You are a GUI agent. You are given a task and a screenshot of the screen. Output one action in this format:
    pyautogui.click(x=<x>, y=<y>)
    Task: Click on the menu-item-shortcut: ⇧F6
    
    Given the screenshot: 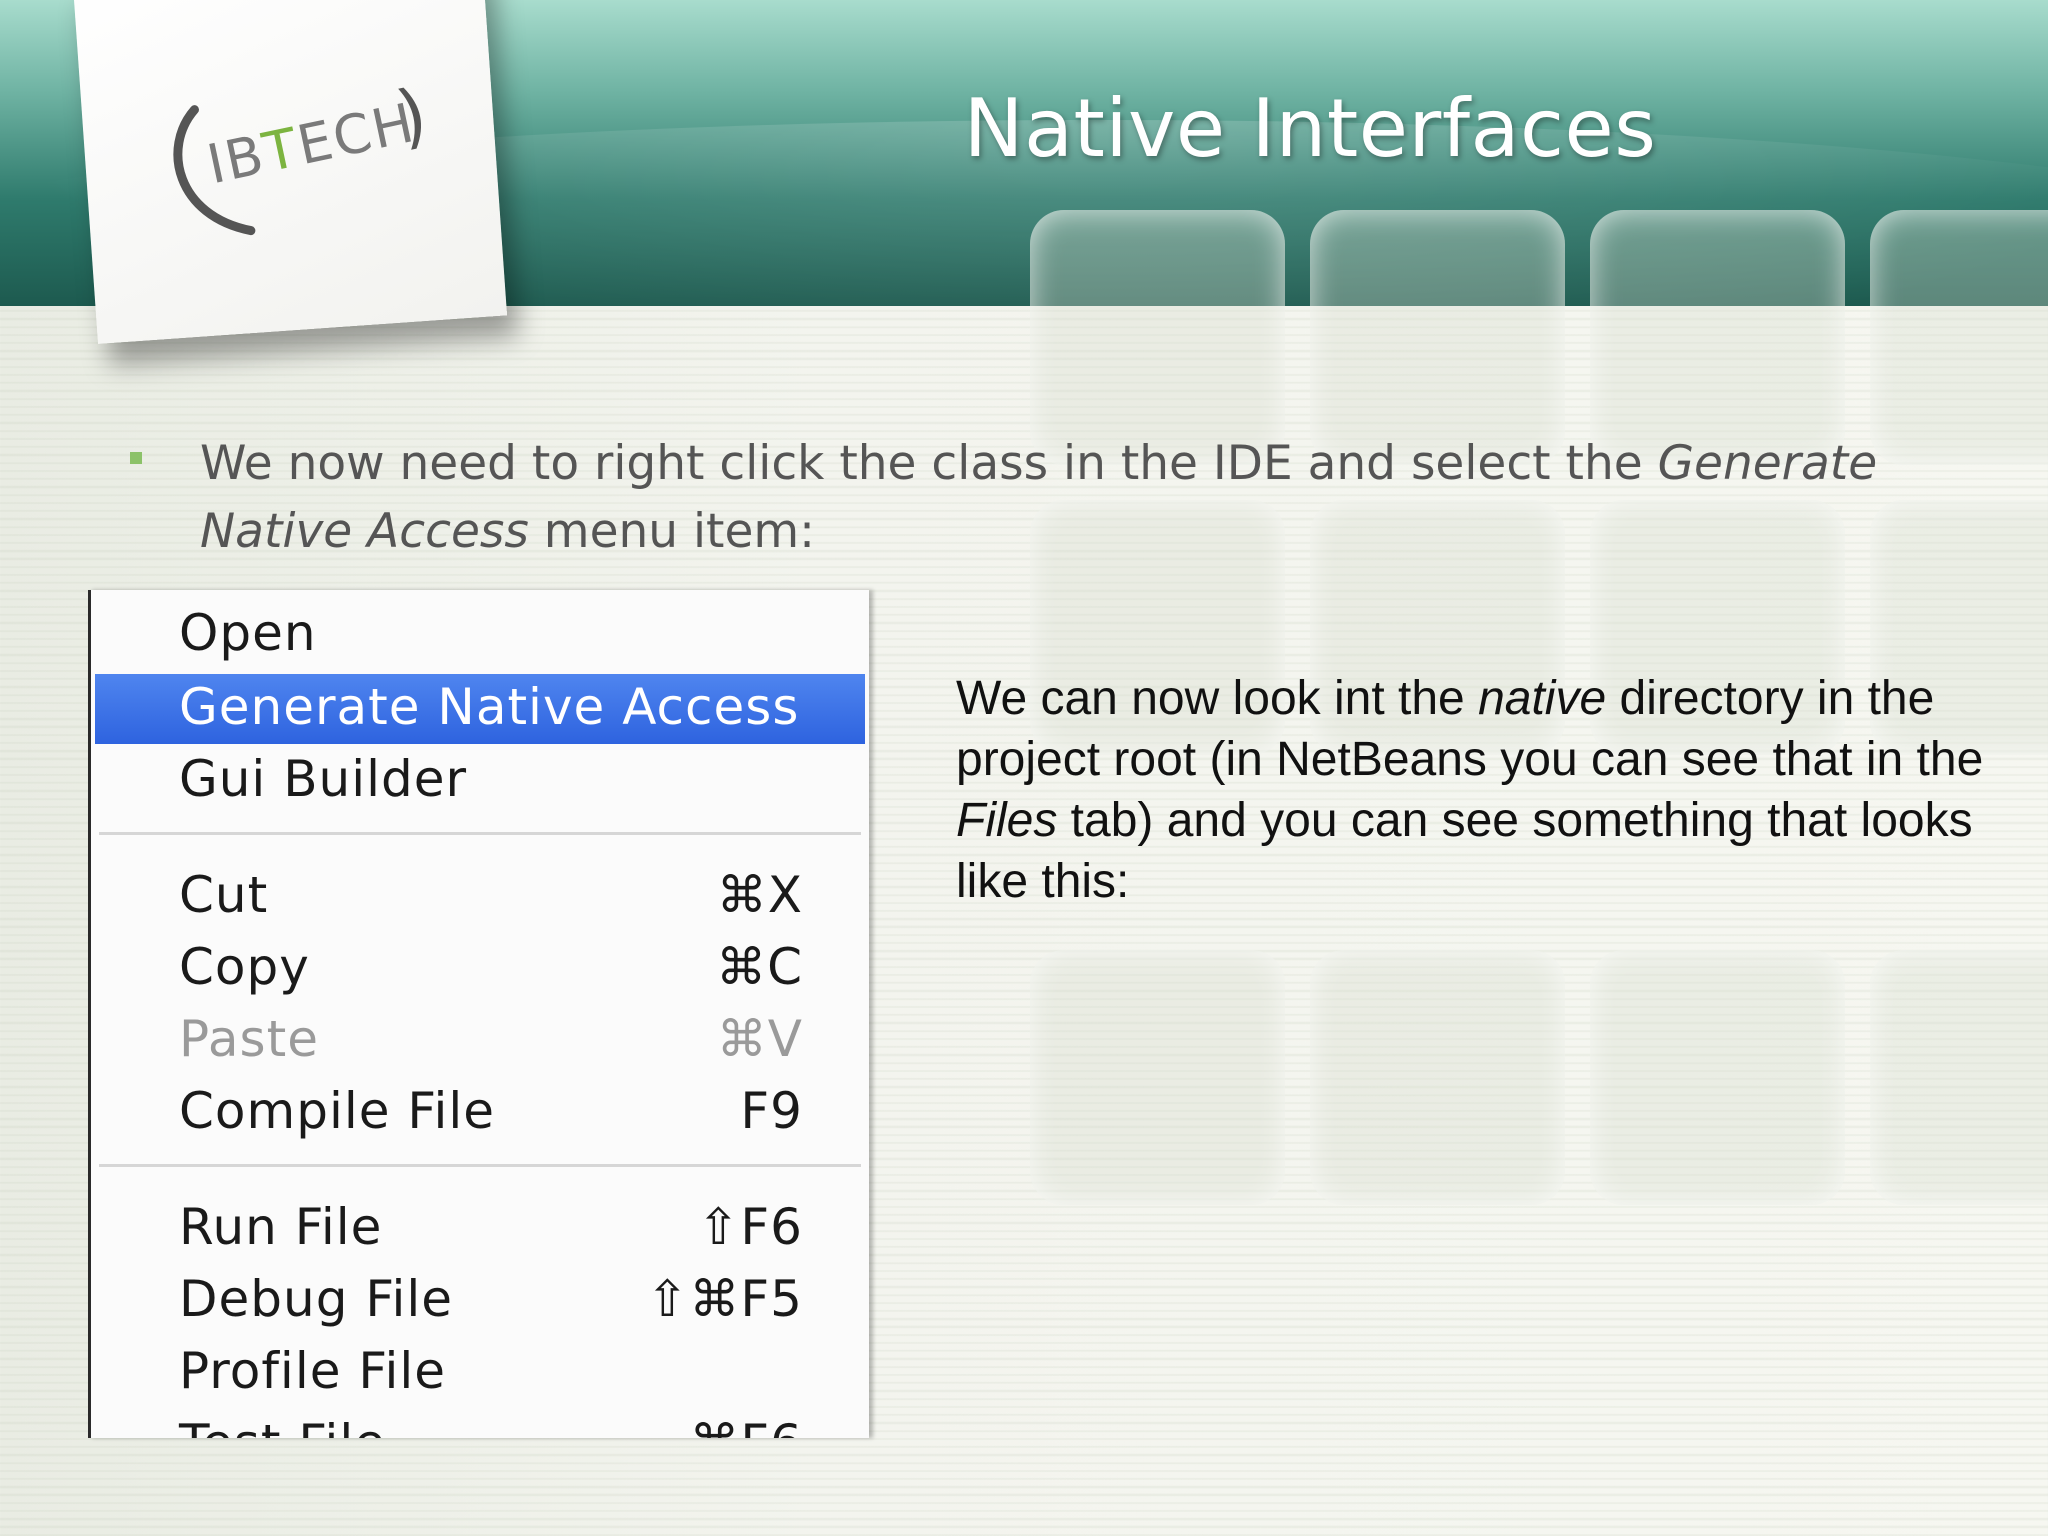 What is the action you would take?
    pyautogui.click(x=750, y=1227)
    